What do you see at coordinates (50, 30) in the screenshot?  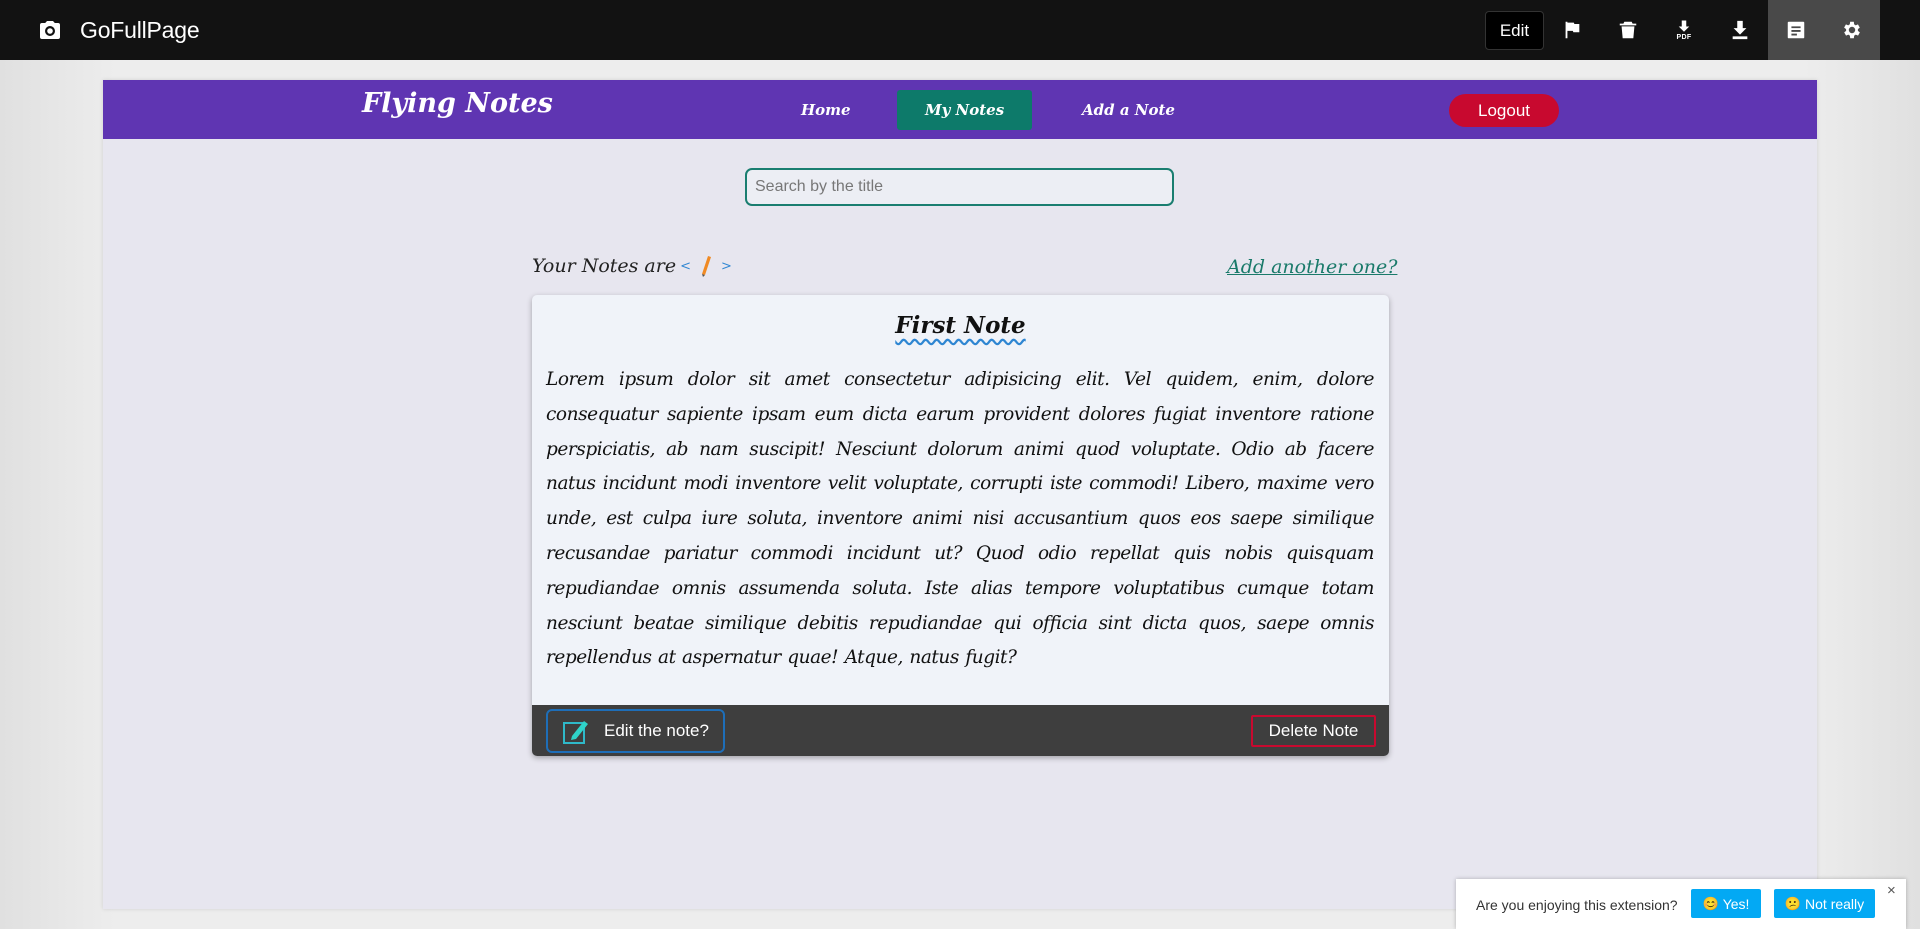 I see `camera-icon` at bounding box center [50, 30].